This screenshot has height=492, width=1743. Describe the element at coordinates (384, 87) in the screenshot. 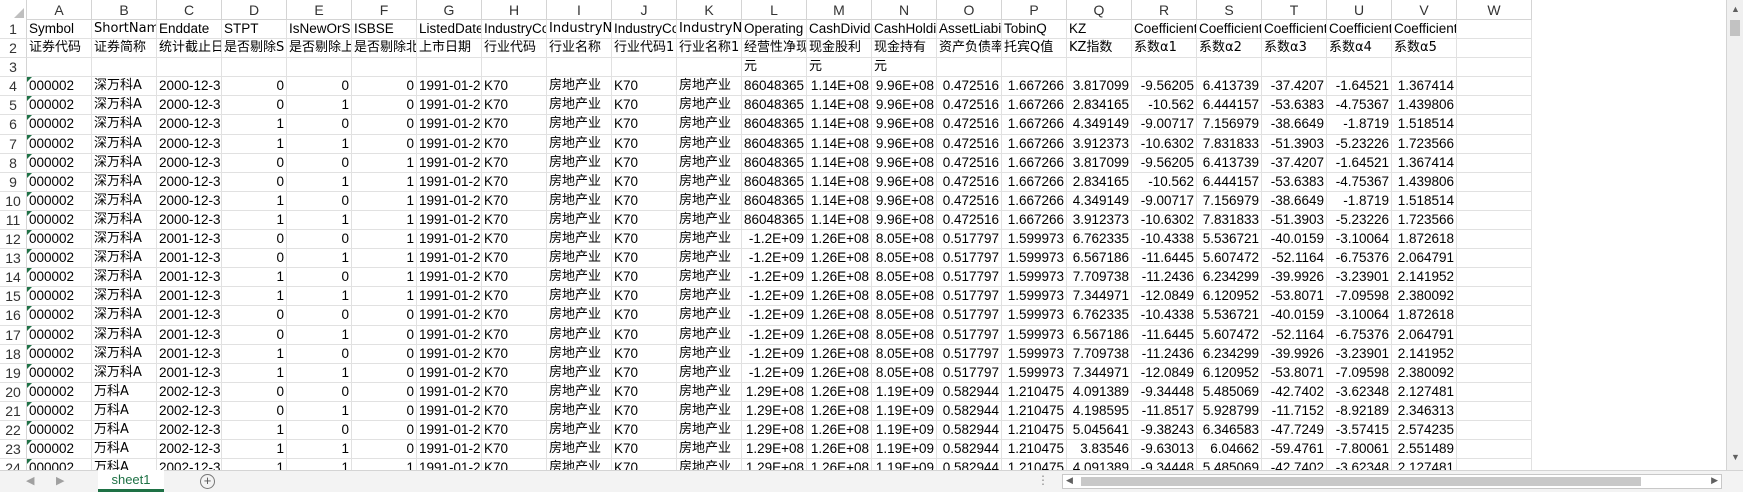

I see `cell-f4: 0` at that location.